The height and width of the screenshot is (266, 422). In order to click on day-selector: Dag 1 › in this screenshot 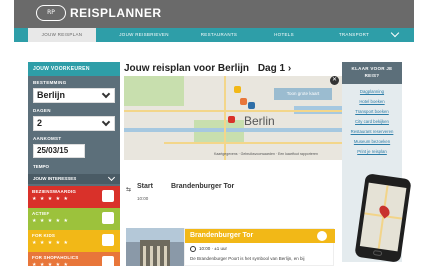, I will do `click(274, 68)`.